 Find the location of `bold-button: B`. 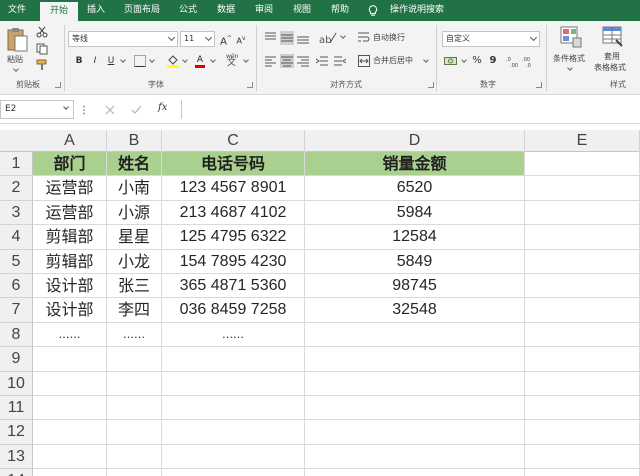

bold-button: B is located at coordinates (79, 61).